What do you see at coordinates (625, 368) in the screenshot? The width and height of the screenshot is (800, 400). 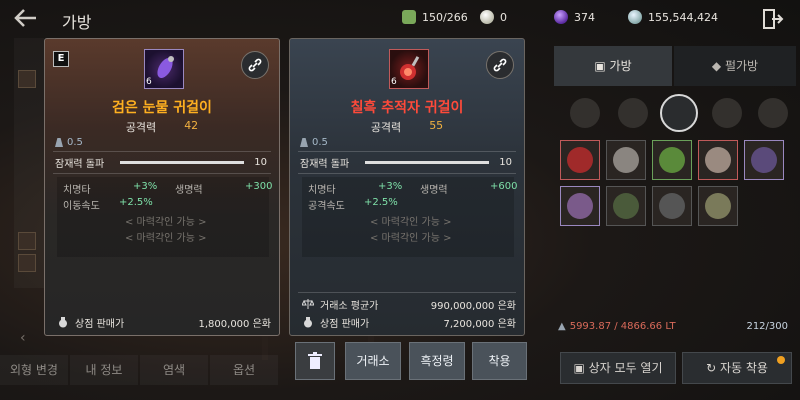 I see `open-all-label: 상자 모두 열기` at bounding box center [625, 368].